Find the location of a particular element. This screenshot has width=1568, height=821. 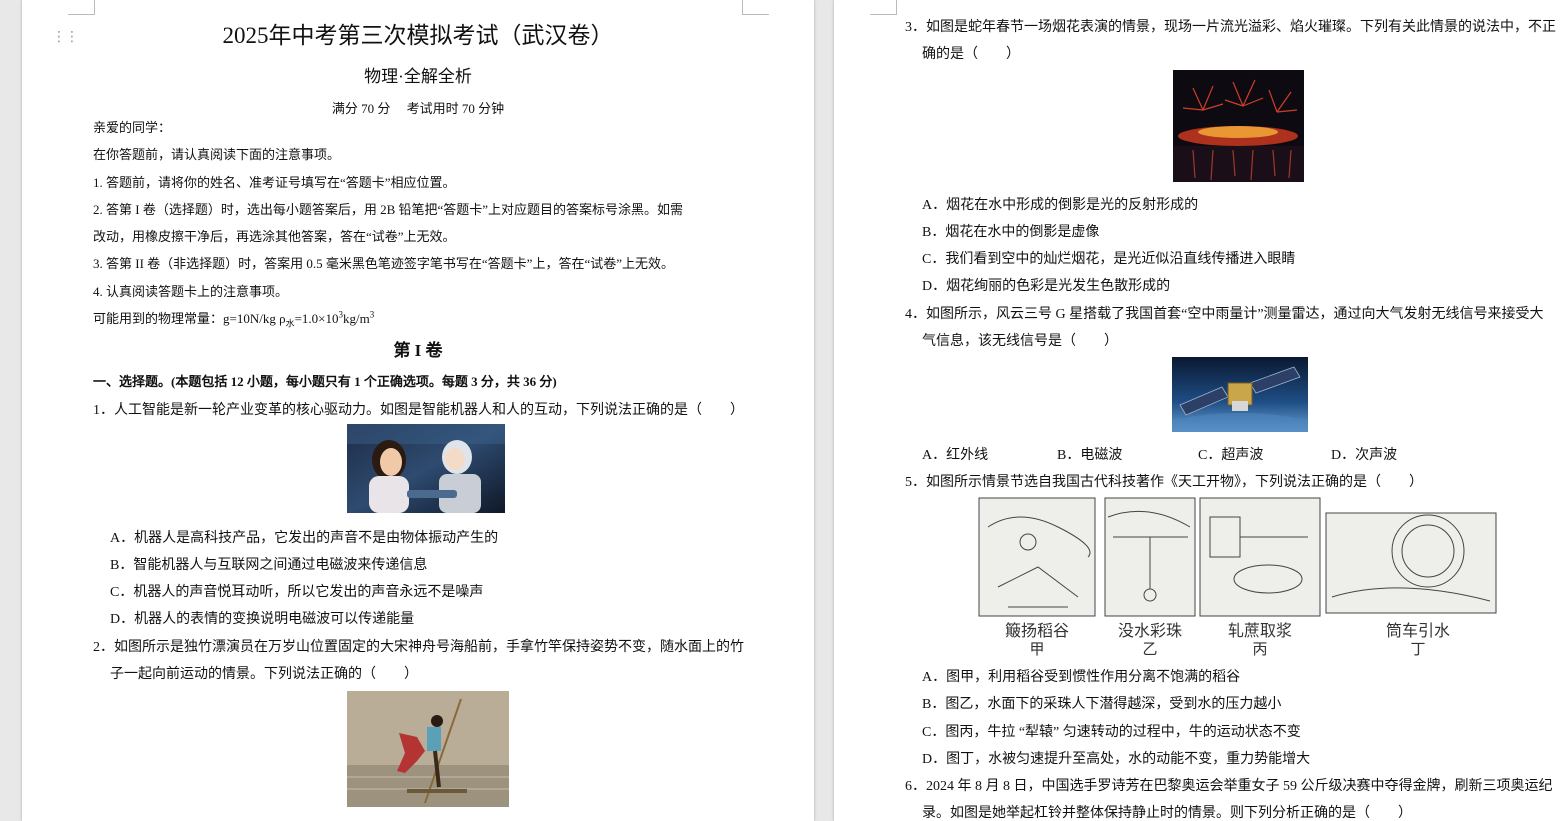

illustration-bing-tag: 丙 is located at coordinates (1260, 648).